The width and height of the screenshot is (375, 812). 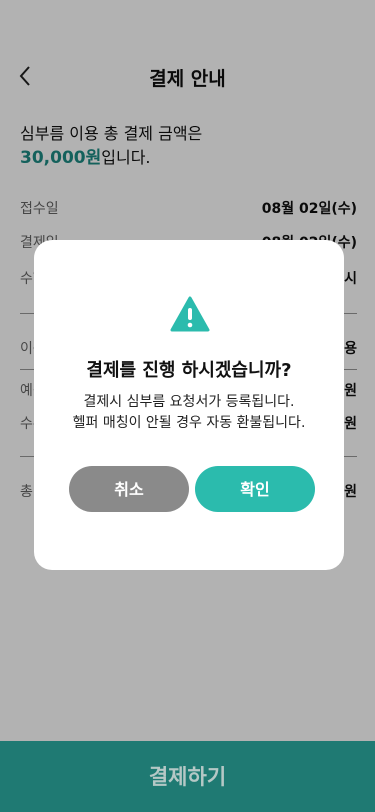 I want to click on warning-icon, so click(x=190, y=314).